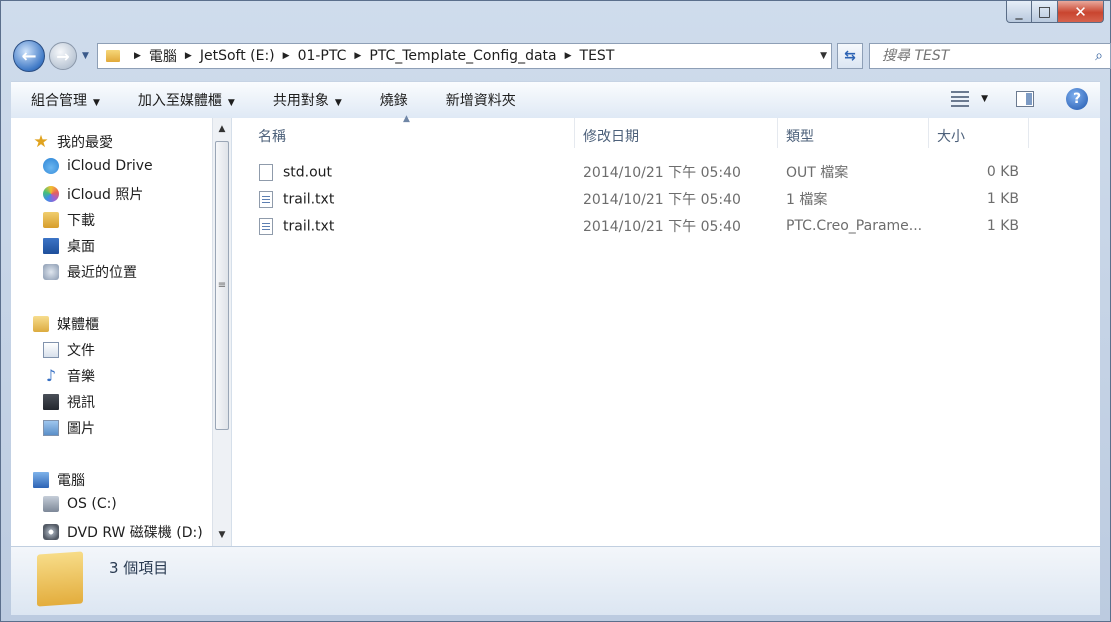 Image resolution: width=1111 pixels, height=622 pixels. I want to click on breadcrumb-test: TEST, so click(597, 56).